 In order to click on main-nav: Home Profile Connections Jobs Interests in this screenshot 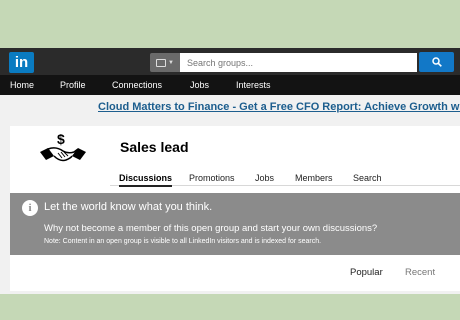, I will do `click(230, 85)`.